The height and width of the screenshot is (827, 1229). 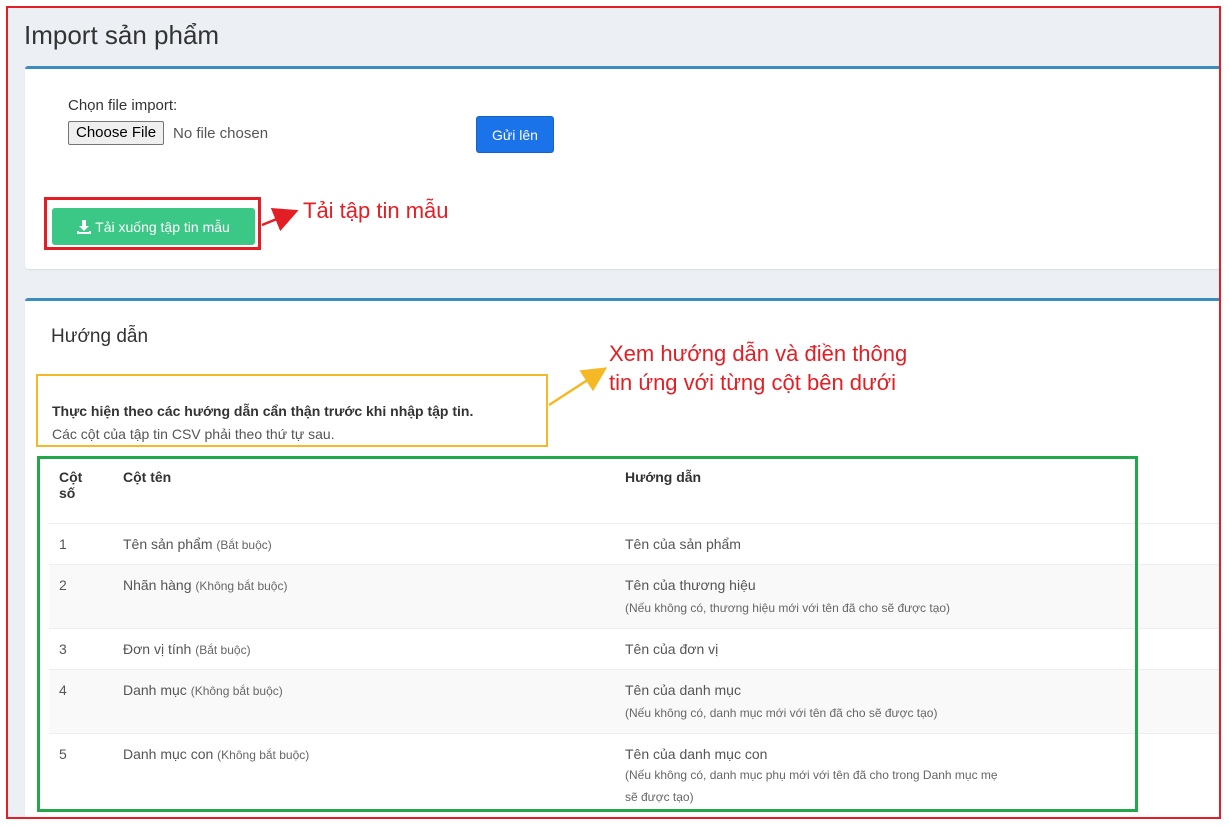 I want to click on choose-file-button: Choose File, so click(x=116, y=133).